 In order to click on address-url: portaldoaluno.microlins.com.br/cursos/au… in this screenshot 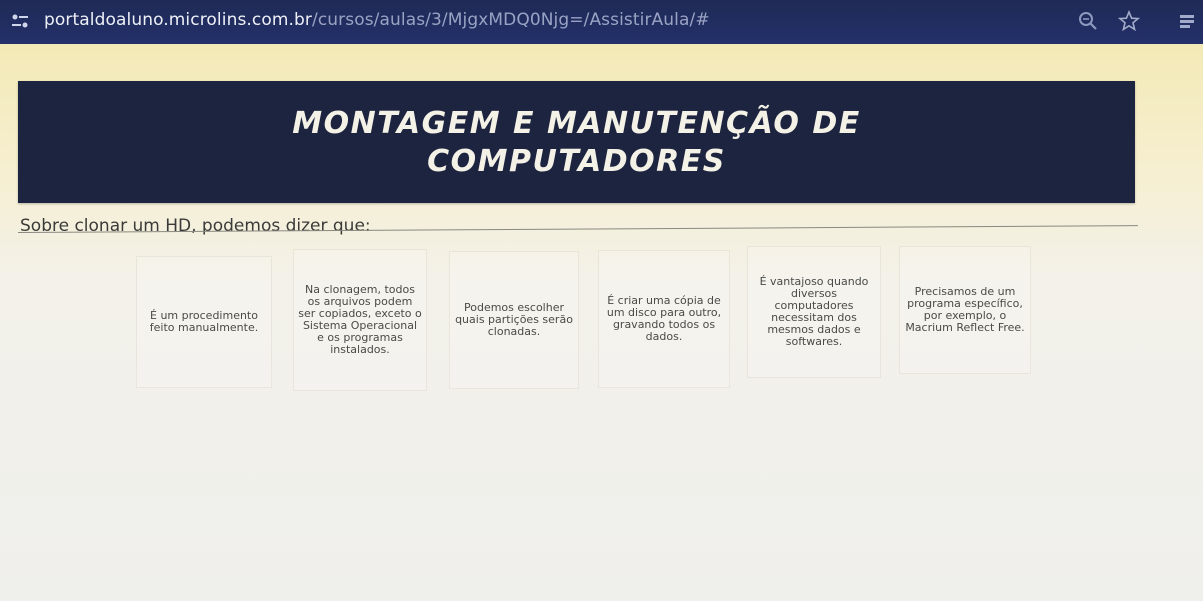, I will do `click(377, 20)`.